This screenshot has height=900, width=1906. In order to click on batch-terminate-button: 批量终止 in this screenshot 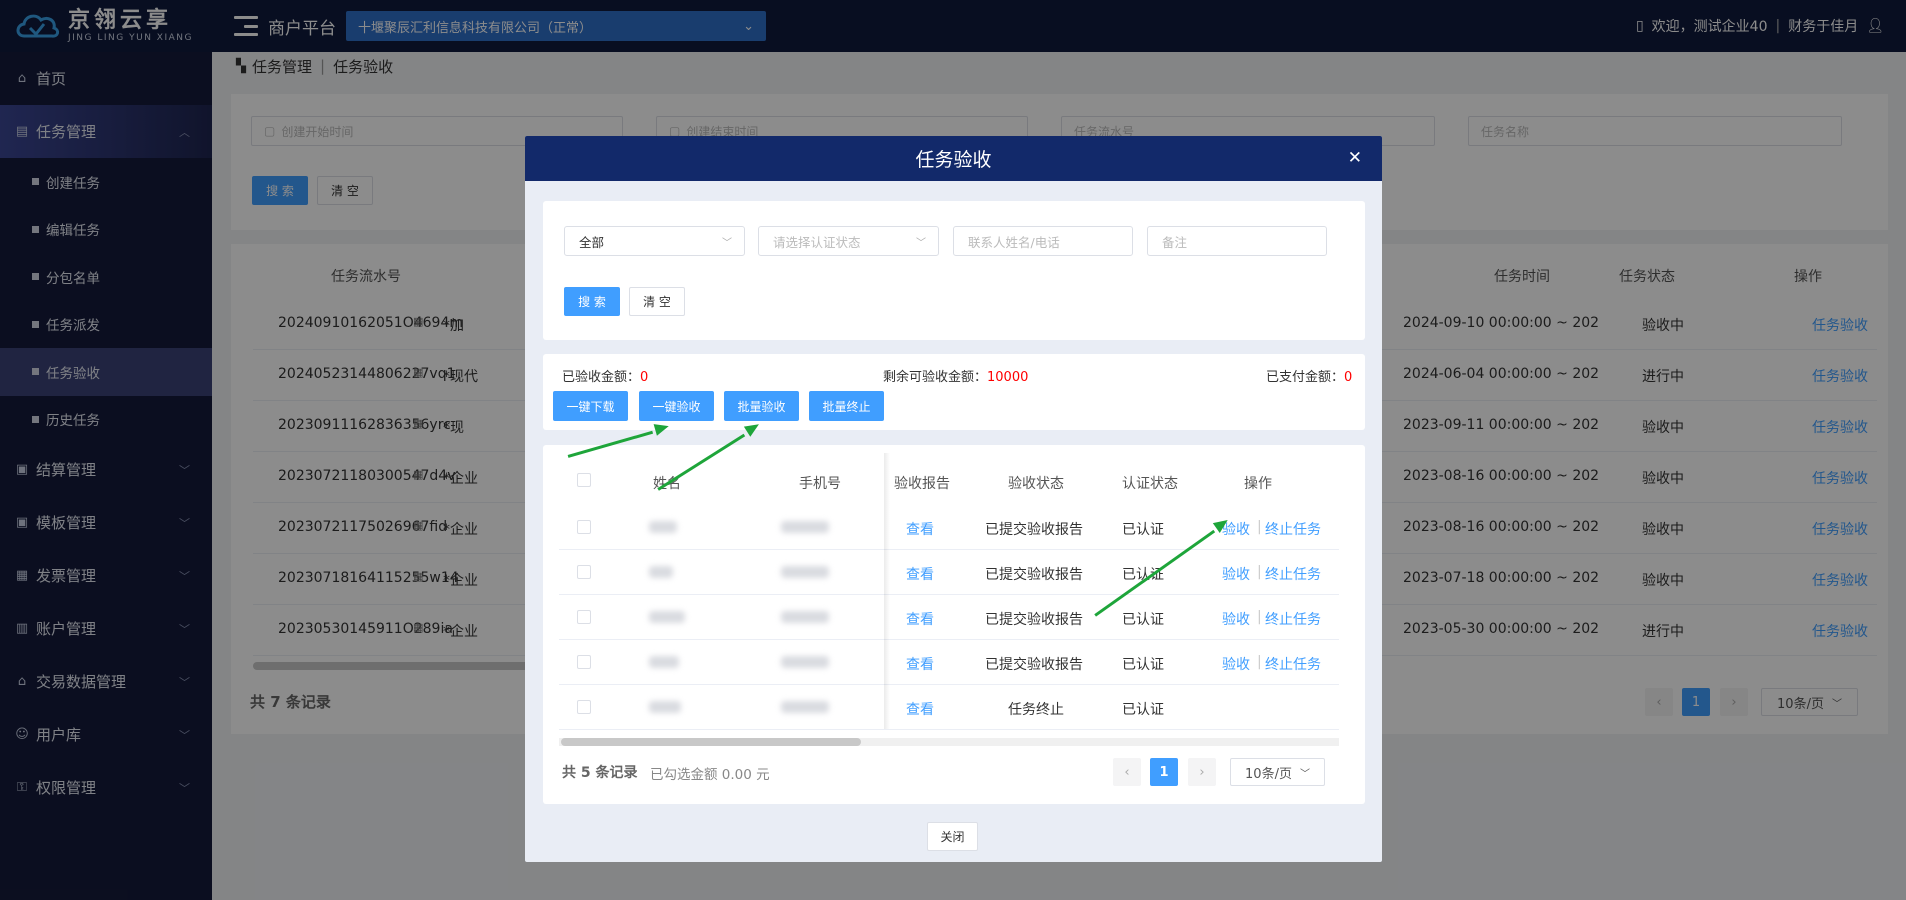, I will do `click(846, 406)`.